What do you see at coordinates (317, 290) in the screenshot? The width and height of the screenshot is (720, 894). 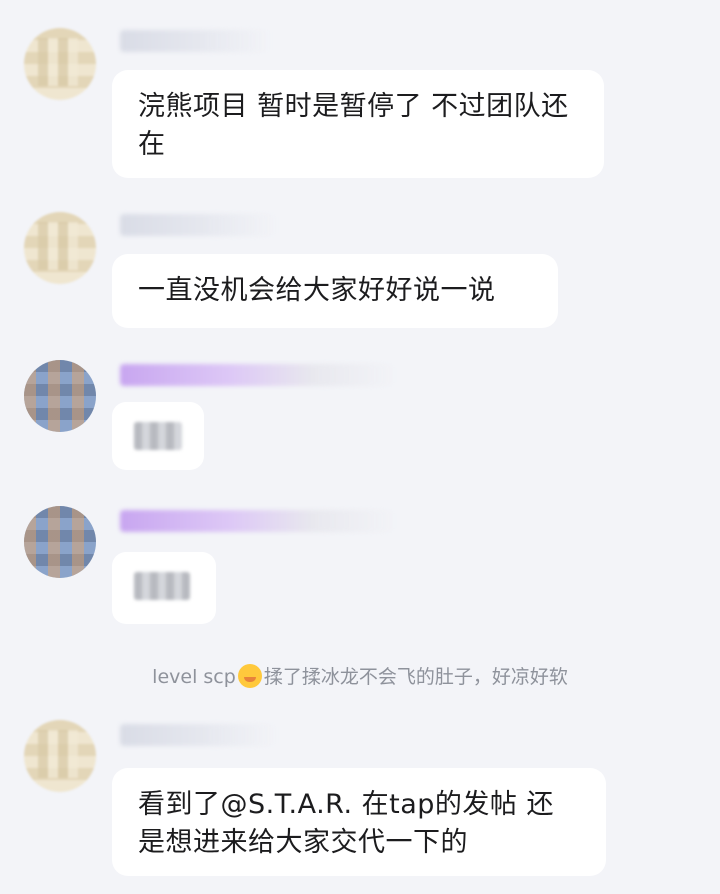 I see `message-text: 一直没机会给大家好好说一说` at bounding box center [317, 290].